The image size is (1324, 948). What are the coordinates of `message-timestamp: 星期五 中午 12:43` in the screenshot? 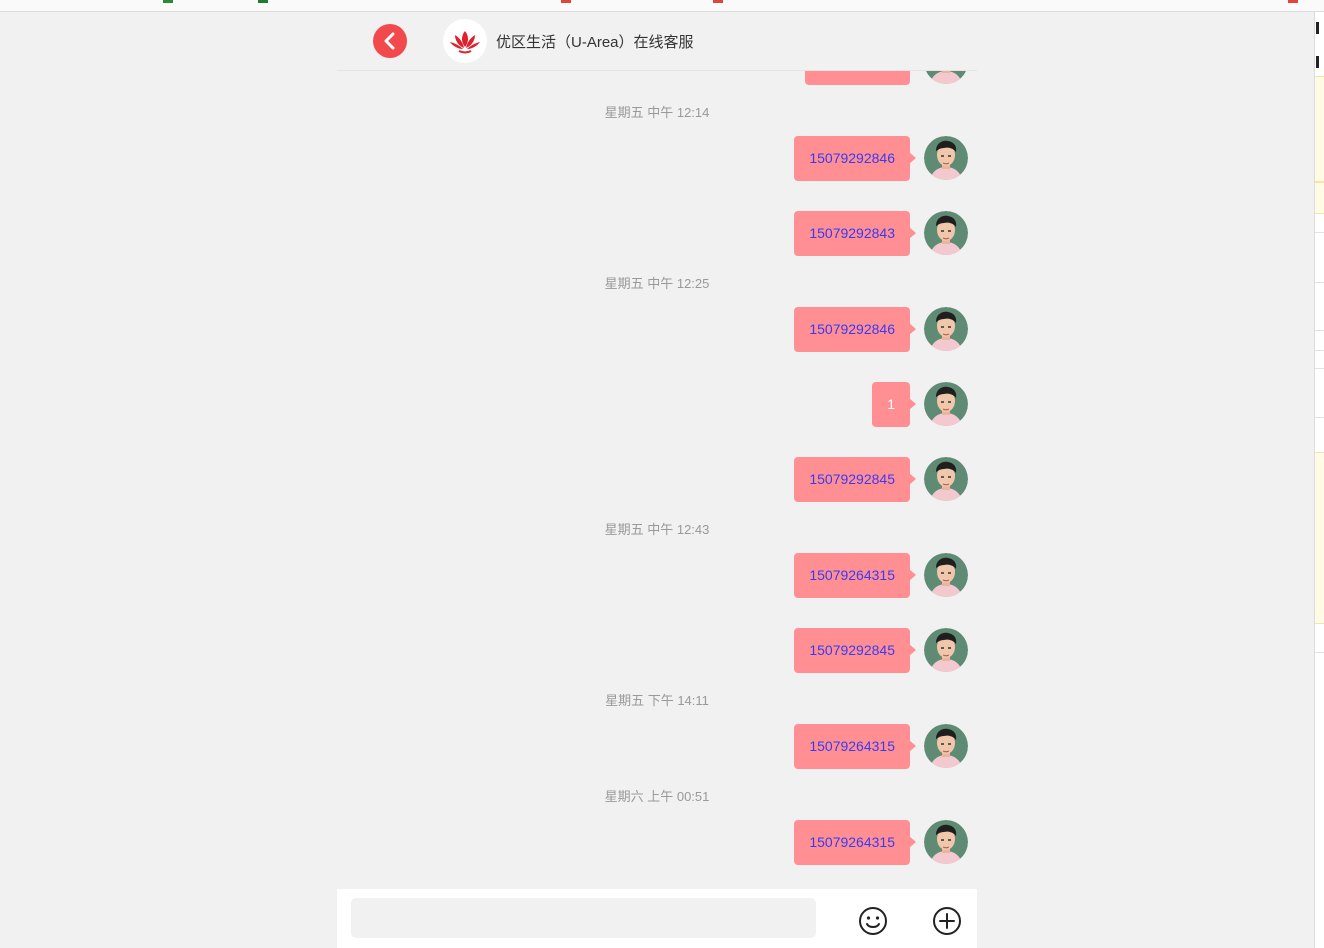 It's located at (657, 529).